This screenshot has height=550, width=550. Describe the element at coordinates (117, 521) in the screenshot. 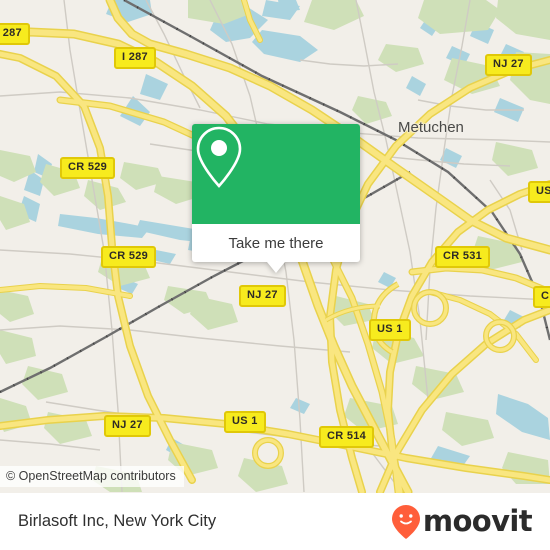

I see `location-title: Birlasoft Inc, New York City` at that location.